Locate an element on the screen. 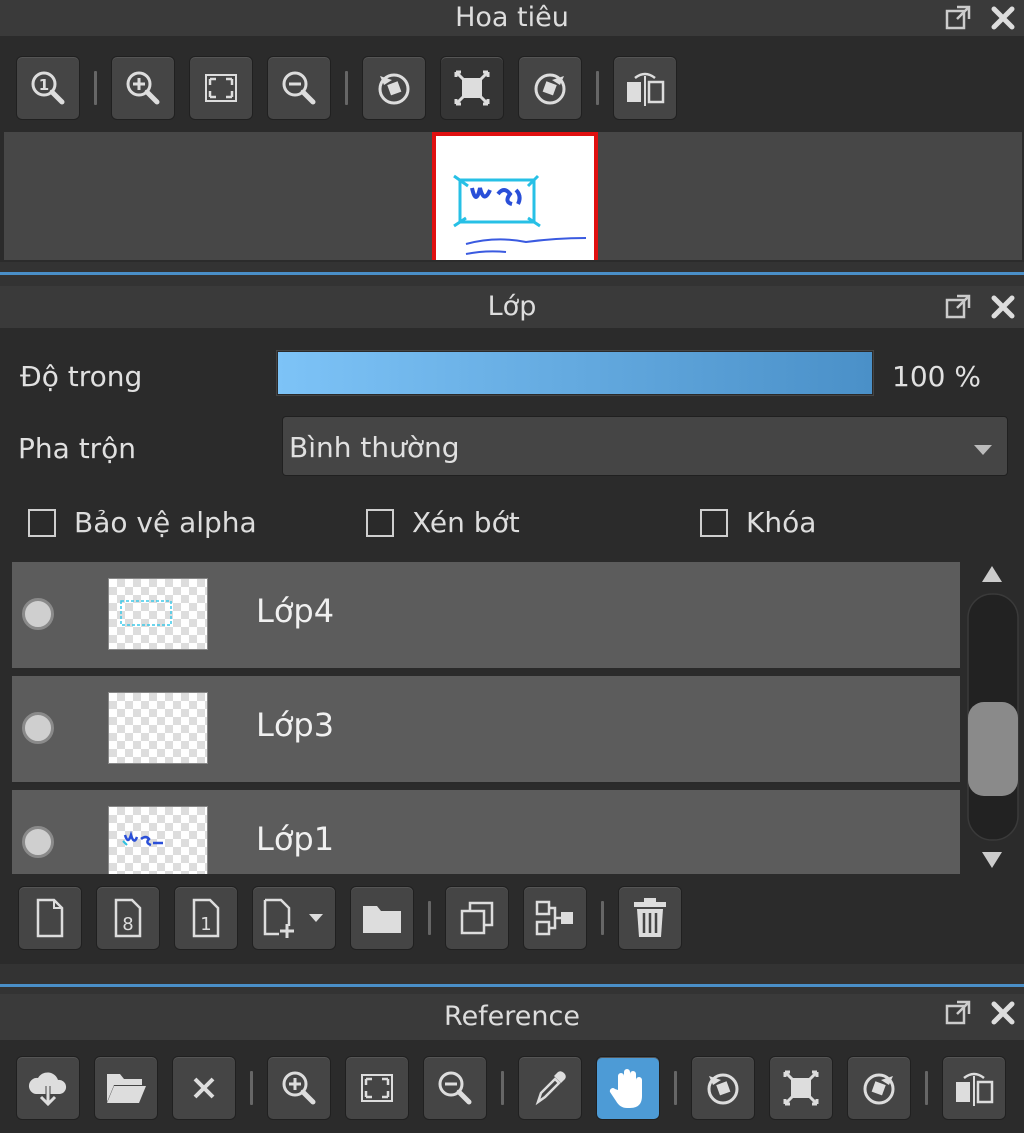 The width and height of the screenshot is (1024, 1133). clipping-label: Xén bớt is located at coordinates (466, 522).